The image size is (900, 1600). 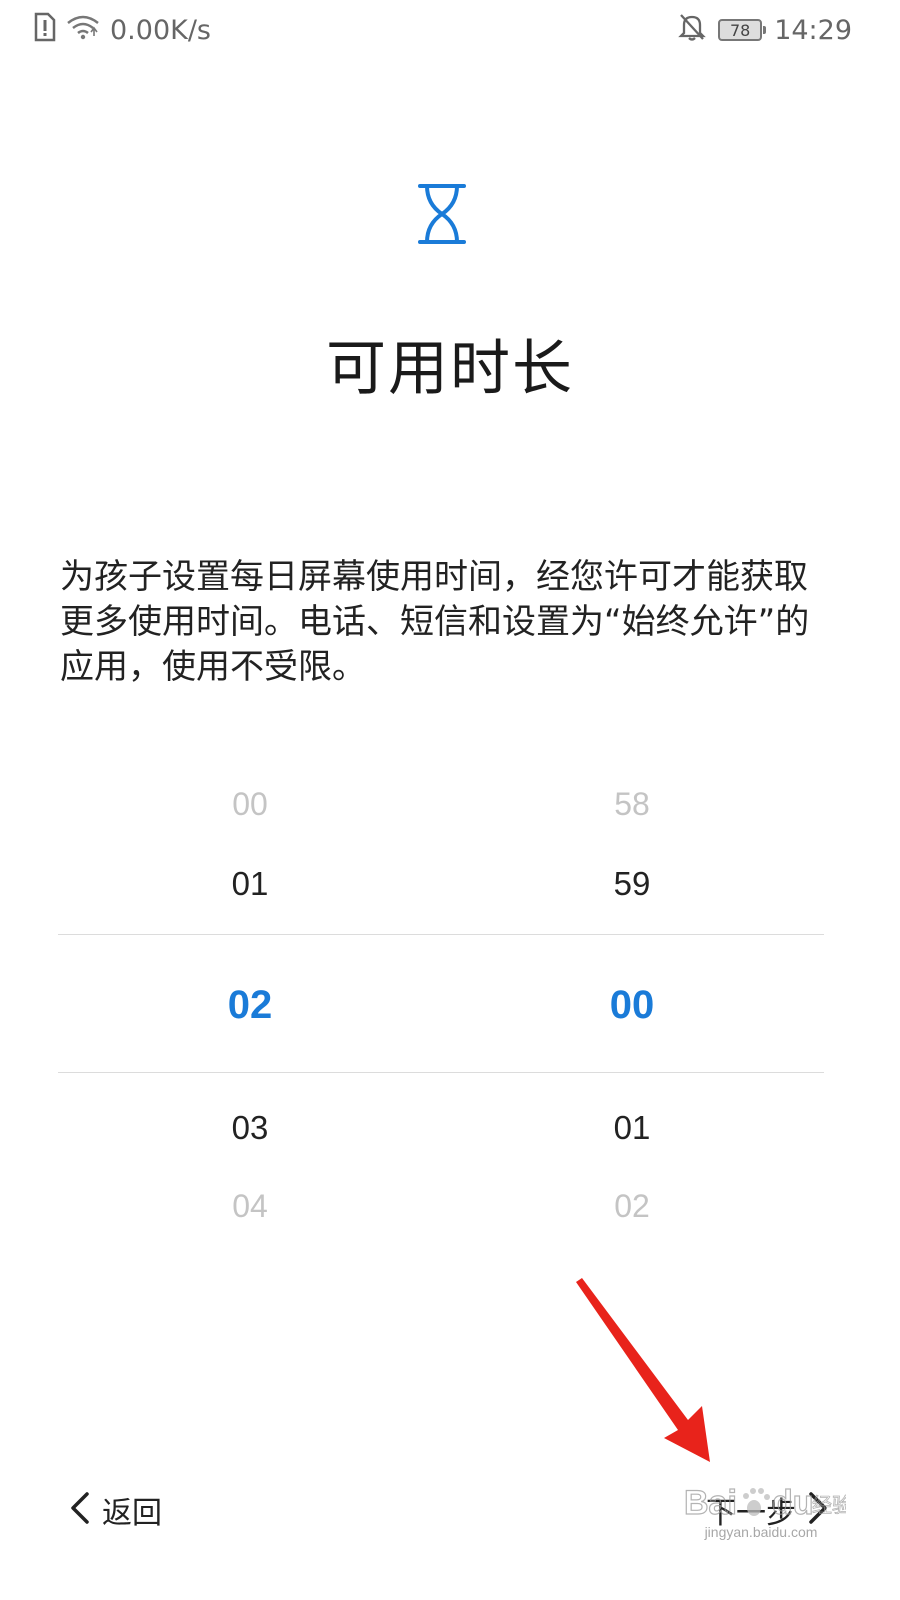 What do you see at coordinates (450, 31) in the screenshot?
I see `status-bar: 0.00K/s 78 14:29` at bounding box center [450, 31].